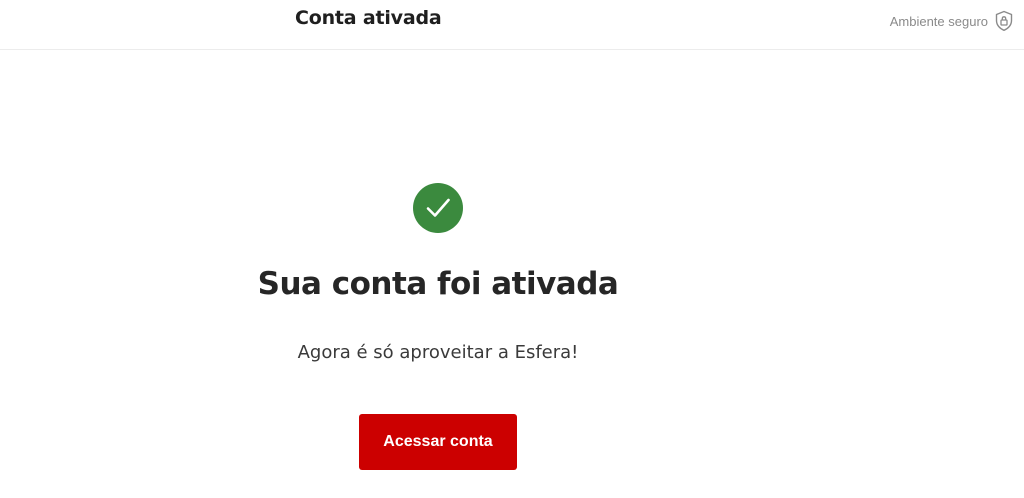 The width and height of the screenshot is (1024, 498). What do you see at coordinates (938, 21) in the screenshot?
I see `secure-environment-label: Ambiente seguro` at bounding box center [938, 21].